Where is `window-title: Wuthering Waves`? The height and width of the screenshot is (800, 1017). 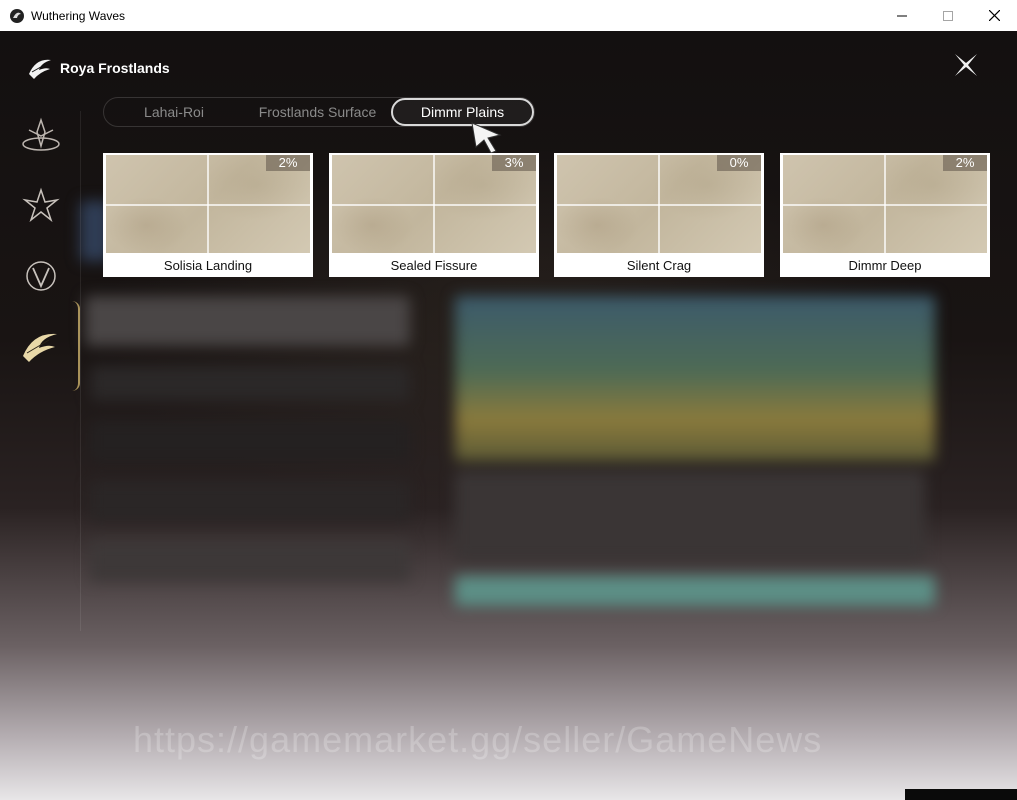
window-title: Wuthering Waves is located at coordinates (78, 15).